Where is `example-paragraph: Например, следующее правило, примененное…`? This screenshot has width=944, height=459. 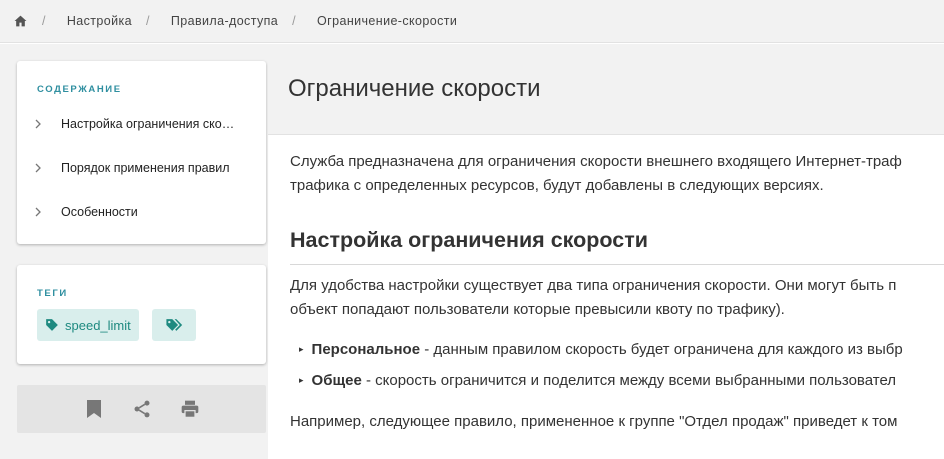 example-paragraph: Например, следующее правило, примененное… is located at coordinates (594, 421).